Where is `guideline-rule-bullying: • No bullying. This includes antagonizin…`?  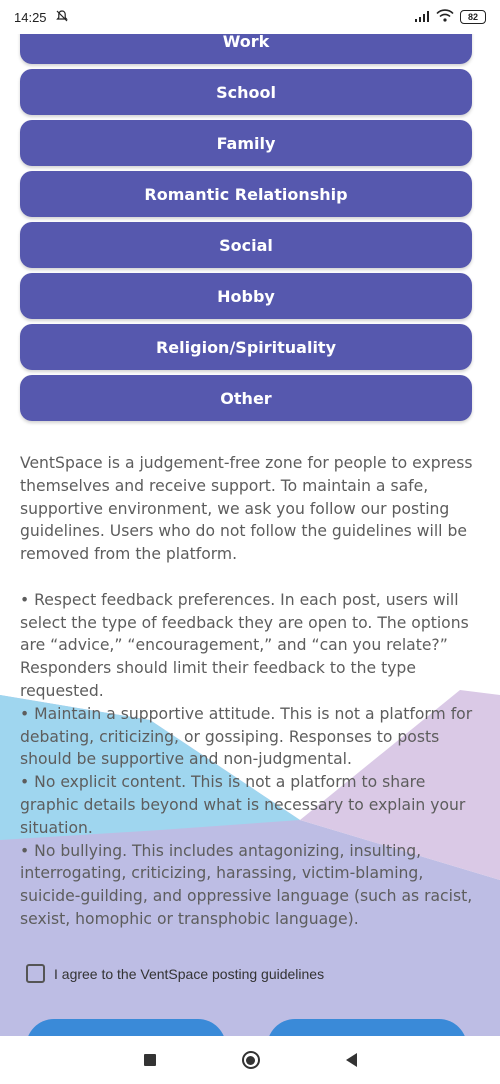 guideline-rule-bullying: • No bullying. This includes antagonizin… is located at coordinates (246, 884).